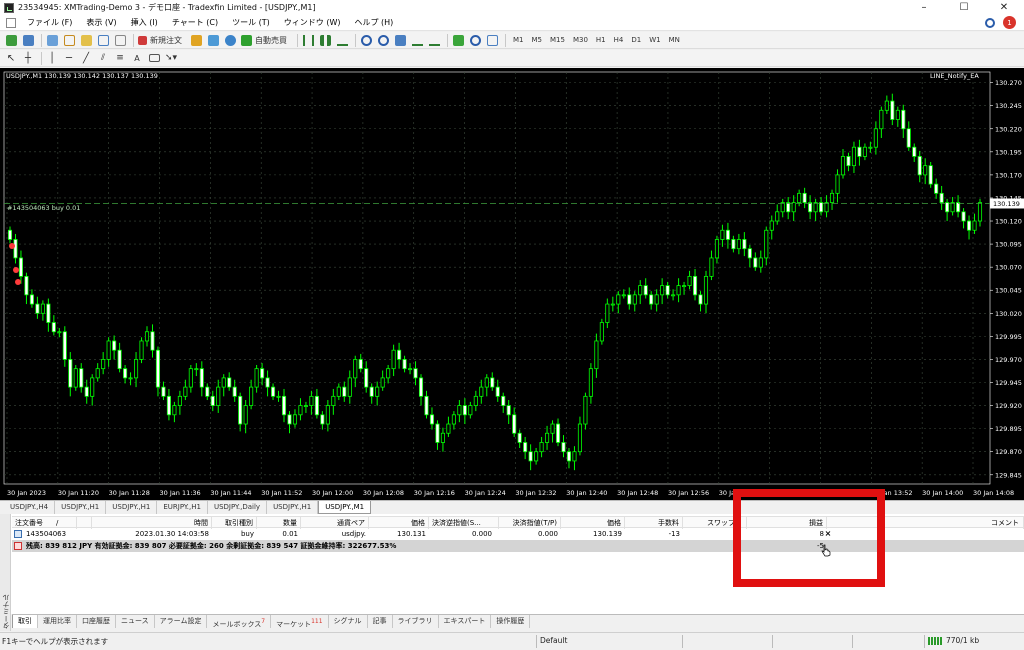 This screenshot has height=650, width=1024. What do you see at coordinates (57, 621) in the screenshot?
I see `terminal-tab-exposure: 運用比率` at bounding box center [57, 621].